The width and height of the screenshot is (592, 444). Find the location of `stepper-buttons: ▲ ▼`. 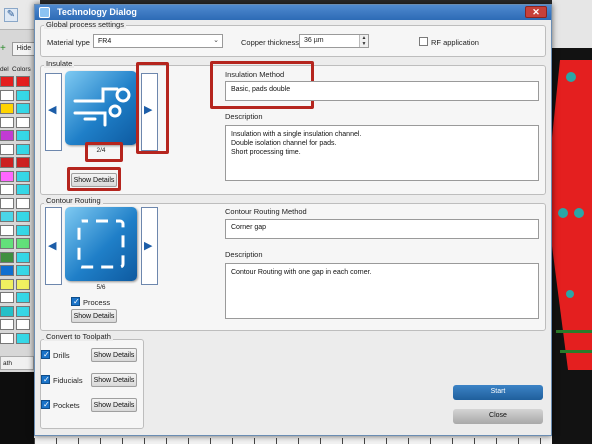

stepper-buttons: ▲ ▼ is located at coordinates (363, 41).